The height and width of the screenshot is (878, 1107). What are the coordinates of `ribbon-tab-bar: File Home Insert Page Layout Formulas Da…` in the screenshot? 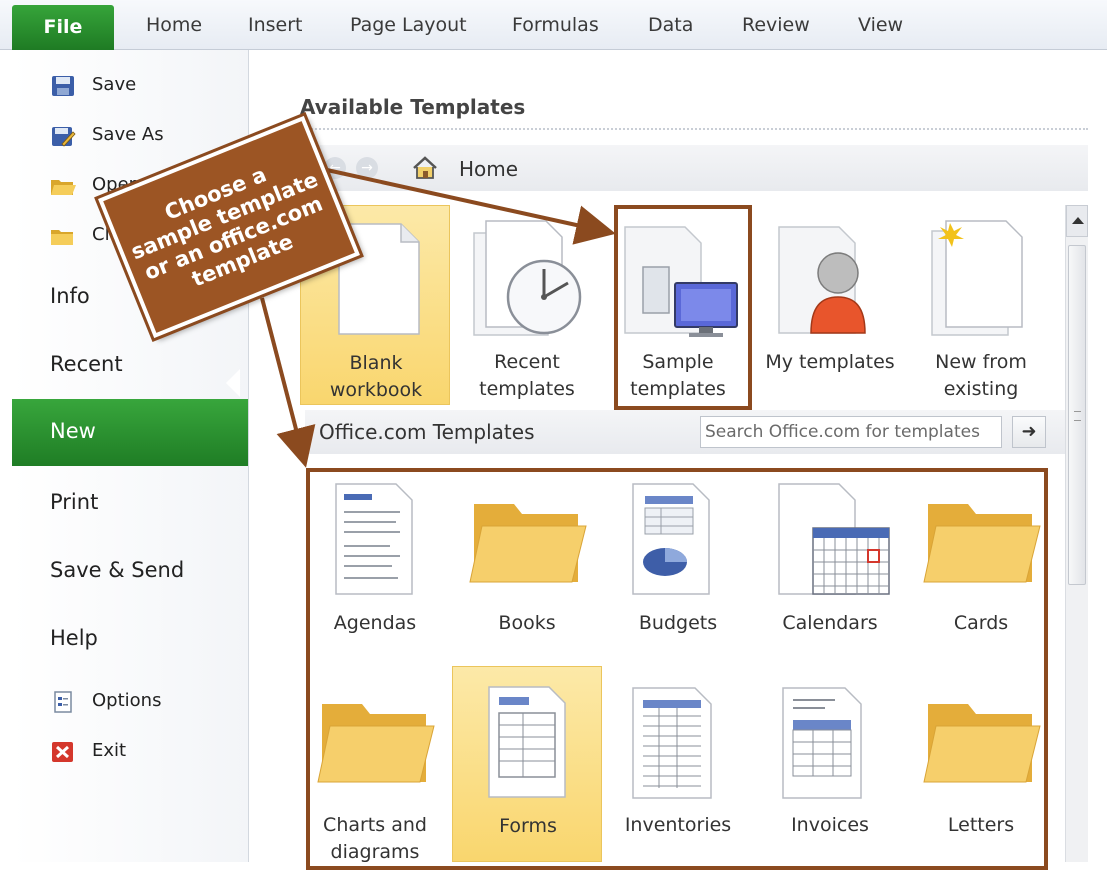 It's located at (553, 25).